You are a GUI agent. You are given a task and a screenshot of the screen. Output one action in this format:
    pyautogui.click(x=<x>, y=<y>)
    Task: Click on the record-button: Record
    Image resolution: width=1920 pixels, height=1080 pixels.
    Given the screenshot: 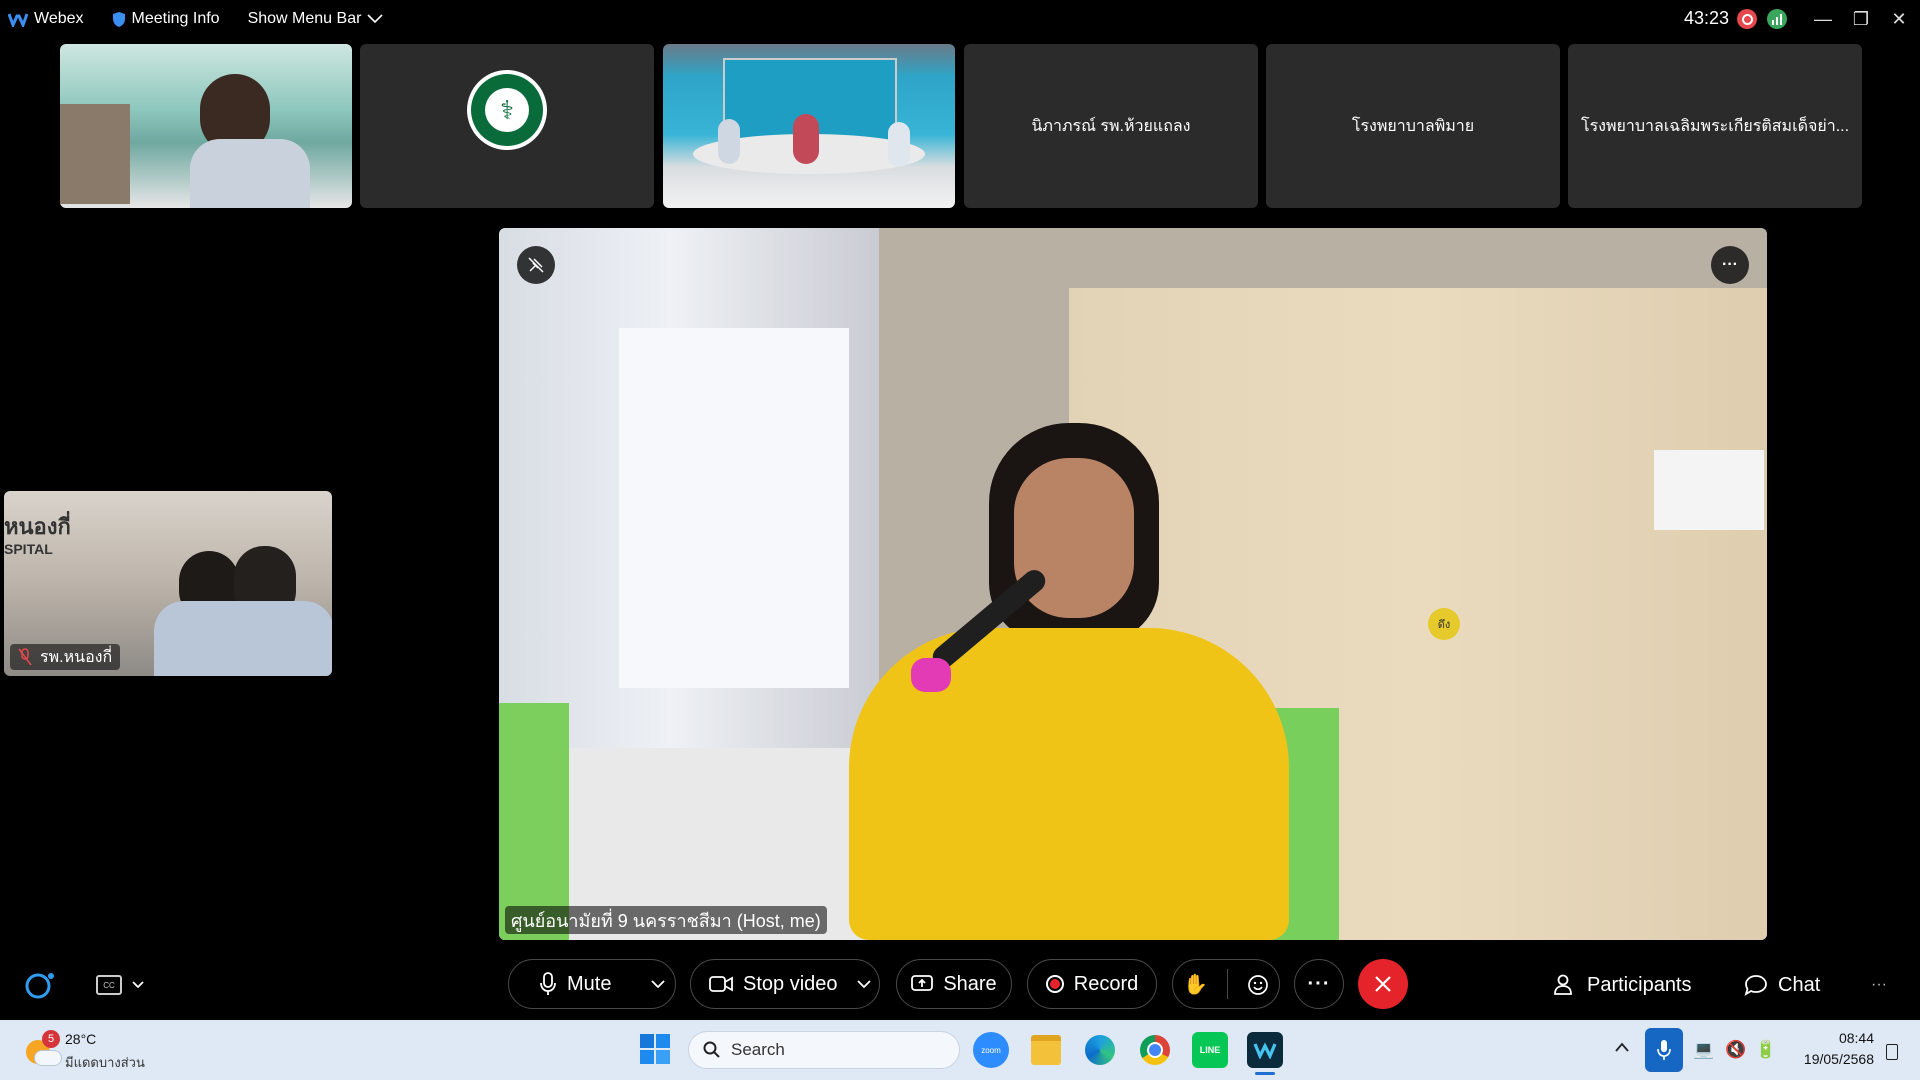 What is the action you would take?
    pyautogui.click(x=1092, y=984)
    